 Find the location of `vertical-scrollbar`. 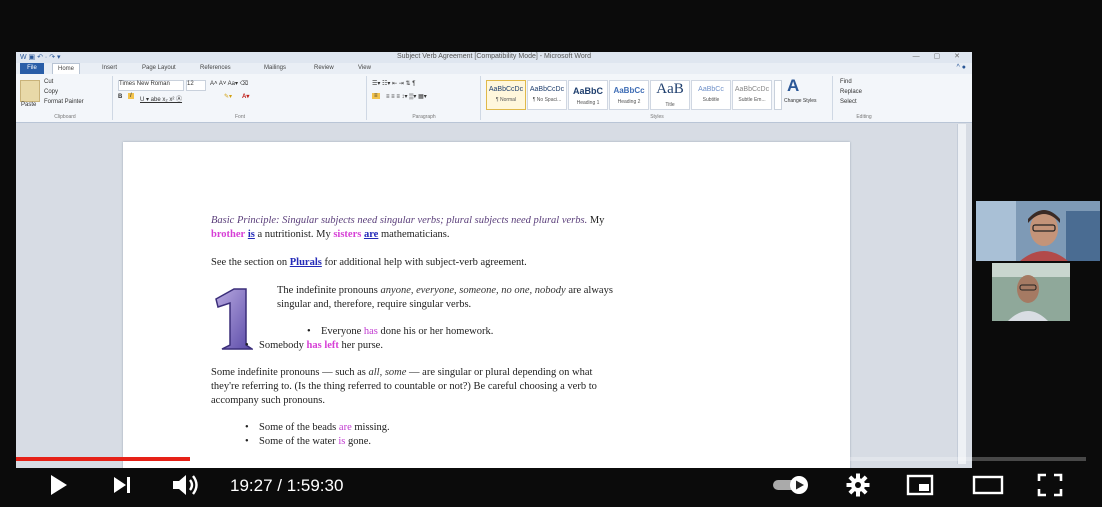

vertical-scrollbar is located at coordinates (961, 294).